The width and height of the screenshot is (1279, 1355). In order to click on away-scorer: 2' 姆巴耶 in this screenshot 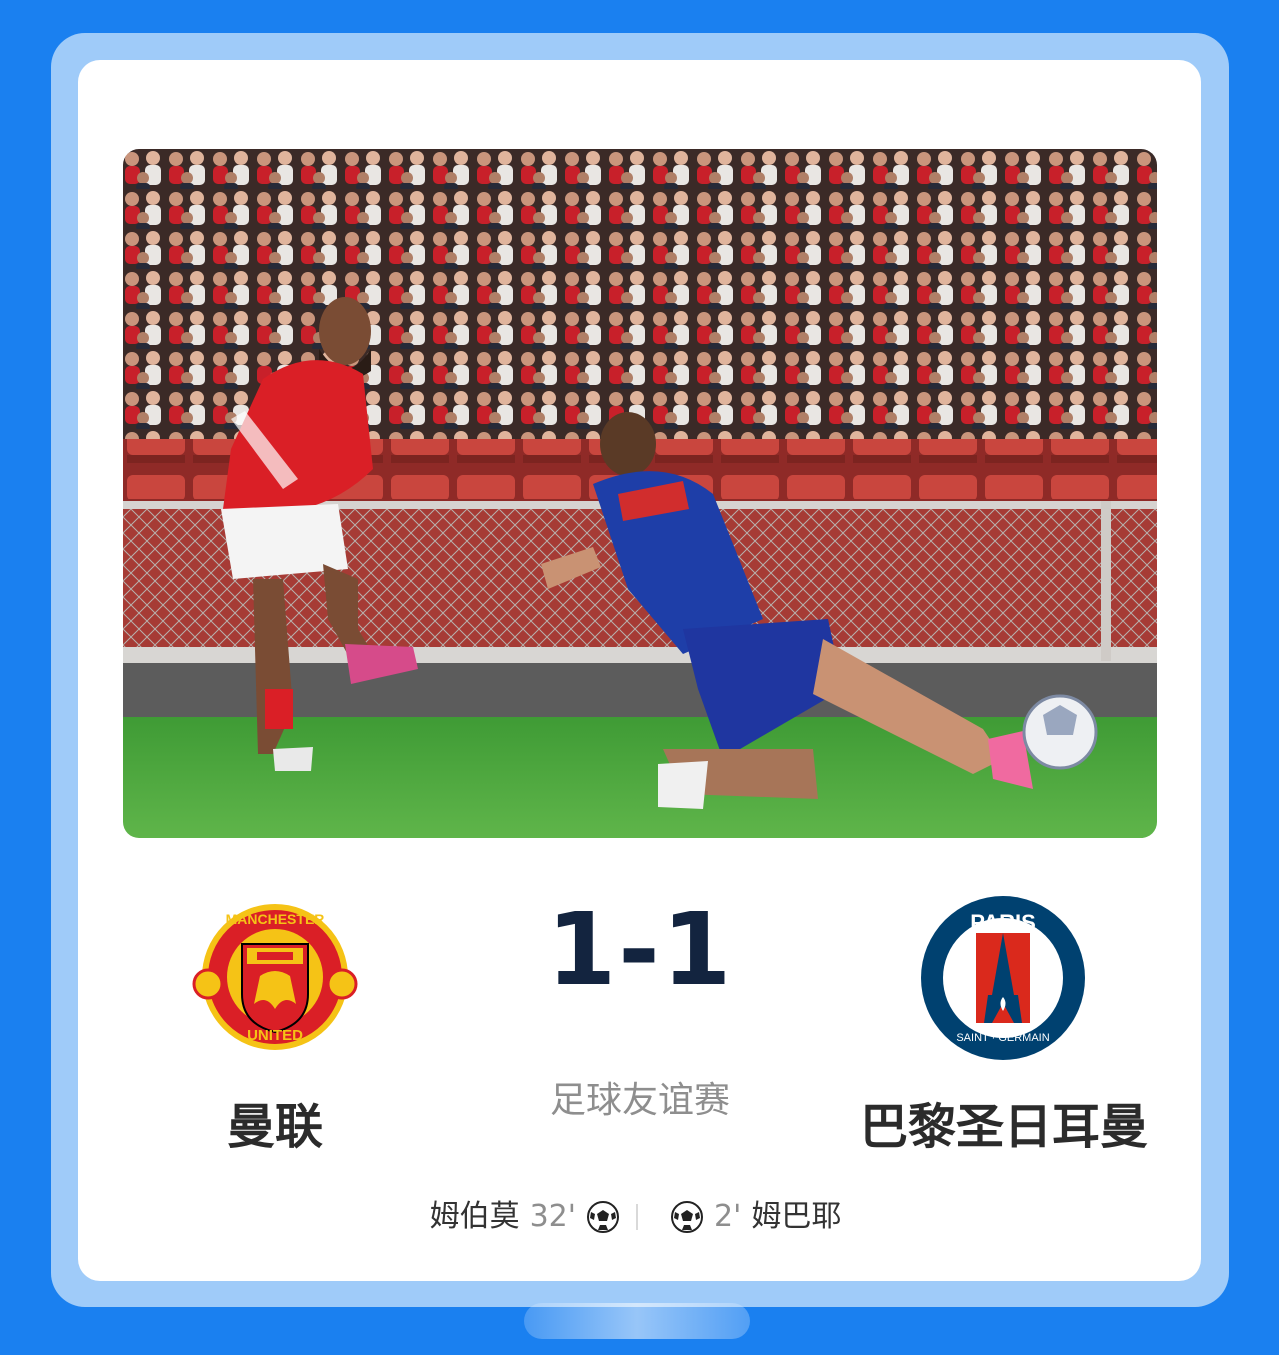, I will do `click(755, 1217)`.